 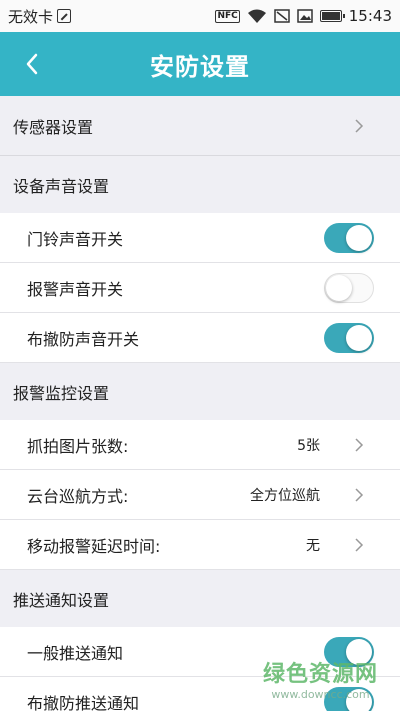 I want to click on snapshot-count-label: 抓拍图片张数:, so click(x=78, y=446).